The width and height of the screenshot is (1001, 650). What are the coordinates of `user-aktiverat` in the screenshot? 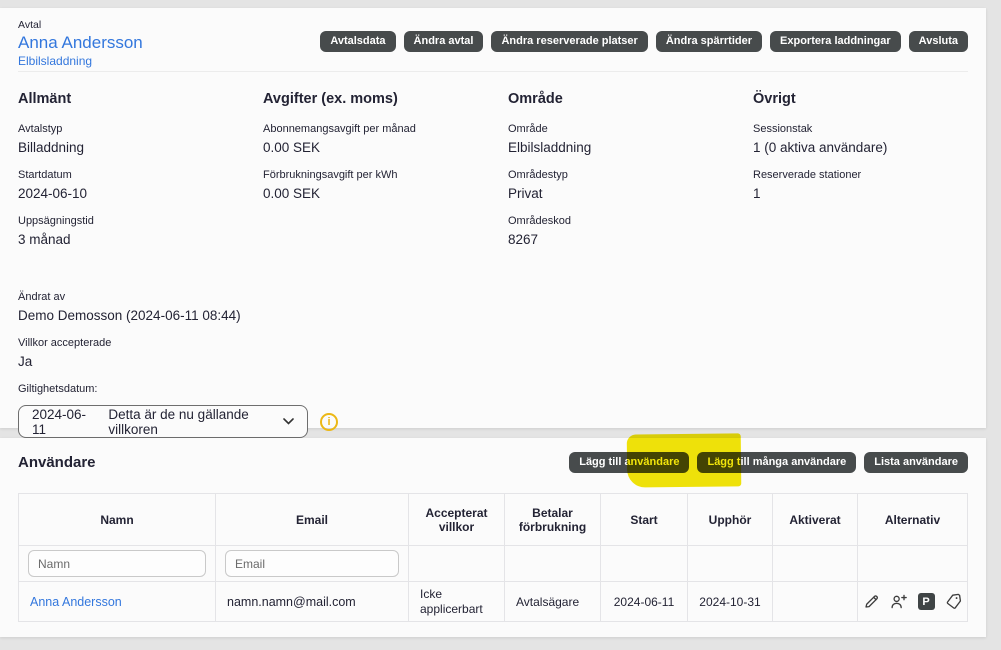 It's located at (815, 601).